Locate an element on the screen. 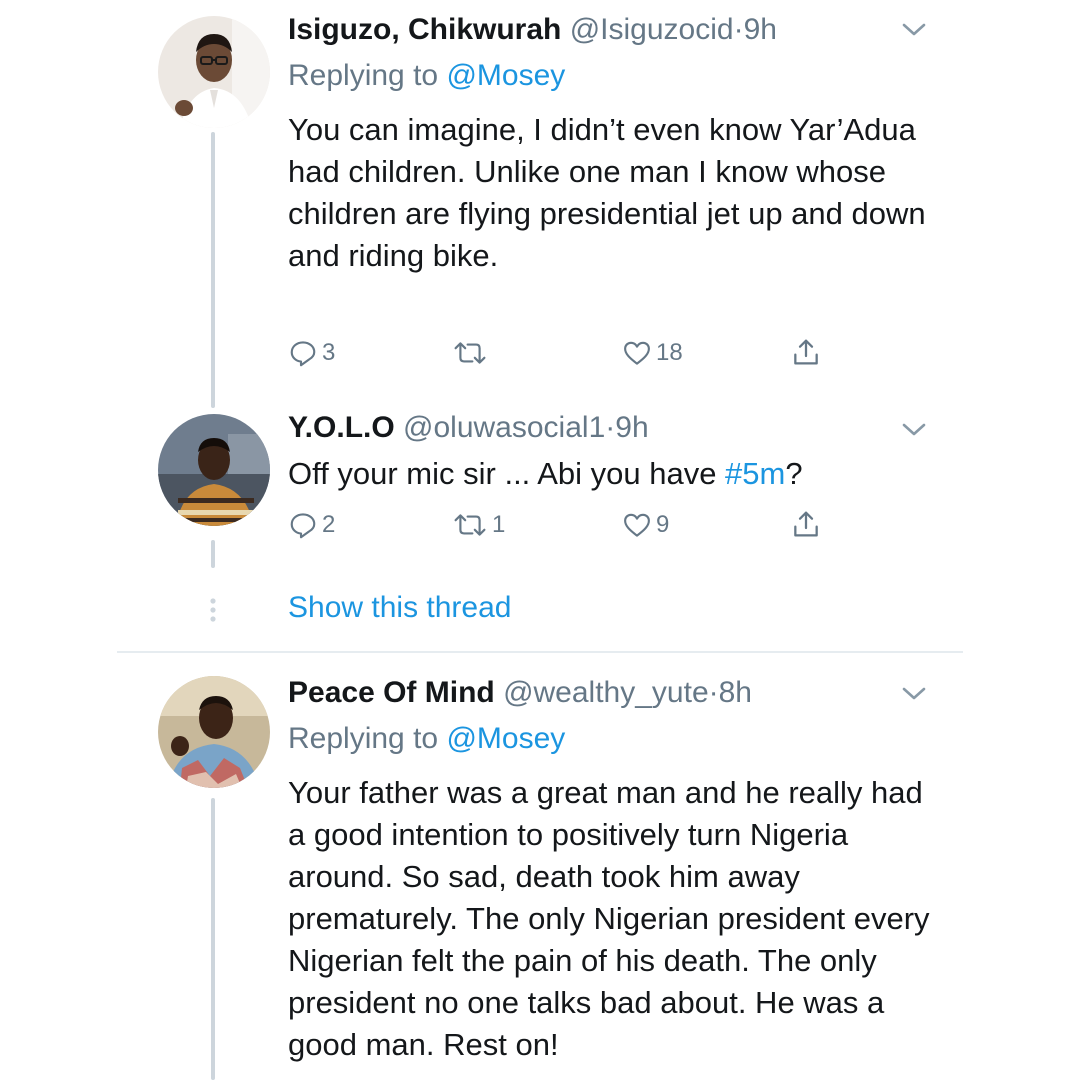  reply-button: 2 is located at coordinates (311, 525).